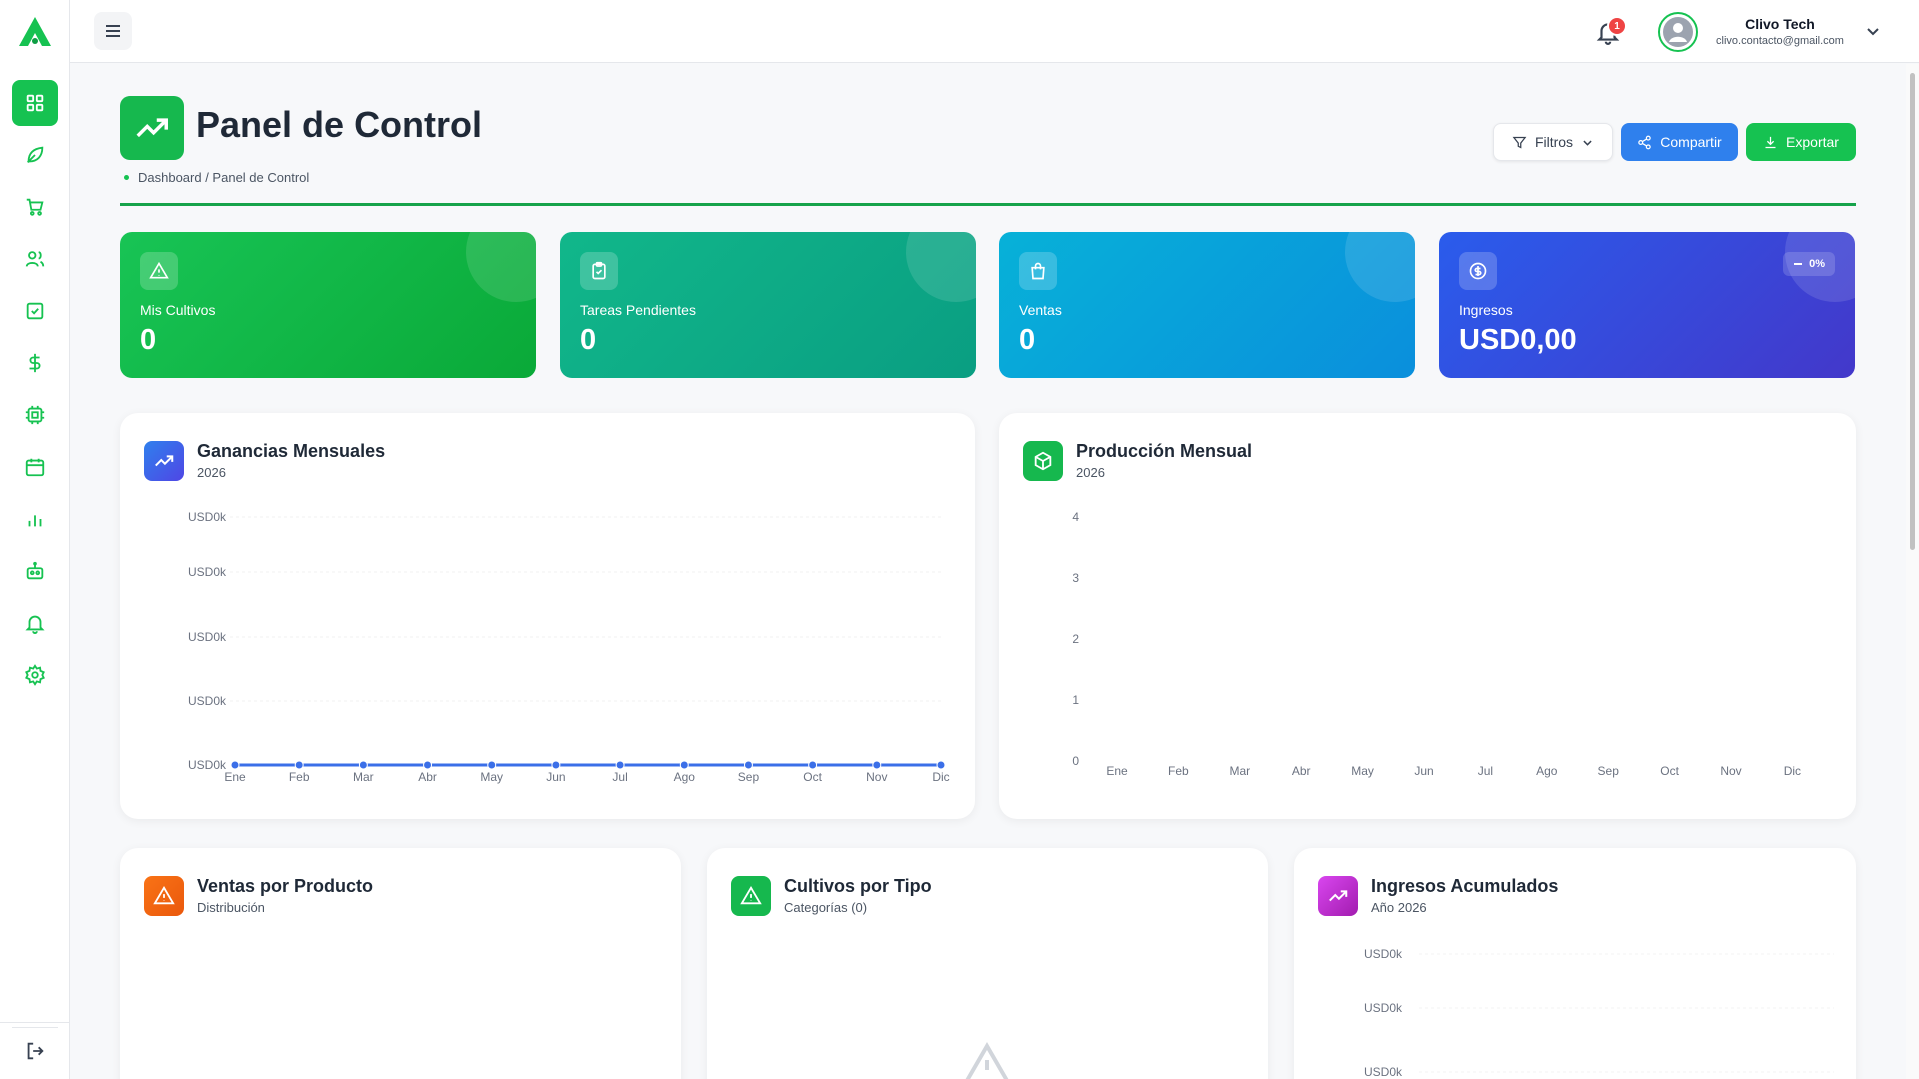  I want to click on sidebar-item-crops, so click(35, 155).